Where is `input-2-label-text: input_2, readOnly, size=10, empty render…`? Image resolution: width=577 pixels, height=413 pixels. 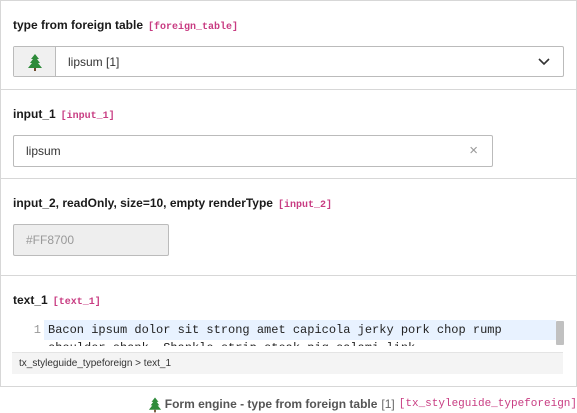 input-2-label-text: input_2, readOnly, size=10, empty render… is located at coordinates (143, 203).